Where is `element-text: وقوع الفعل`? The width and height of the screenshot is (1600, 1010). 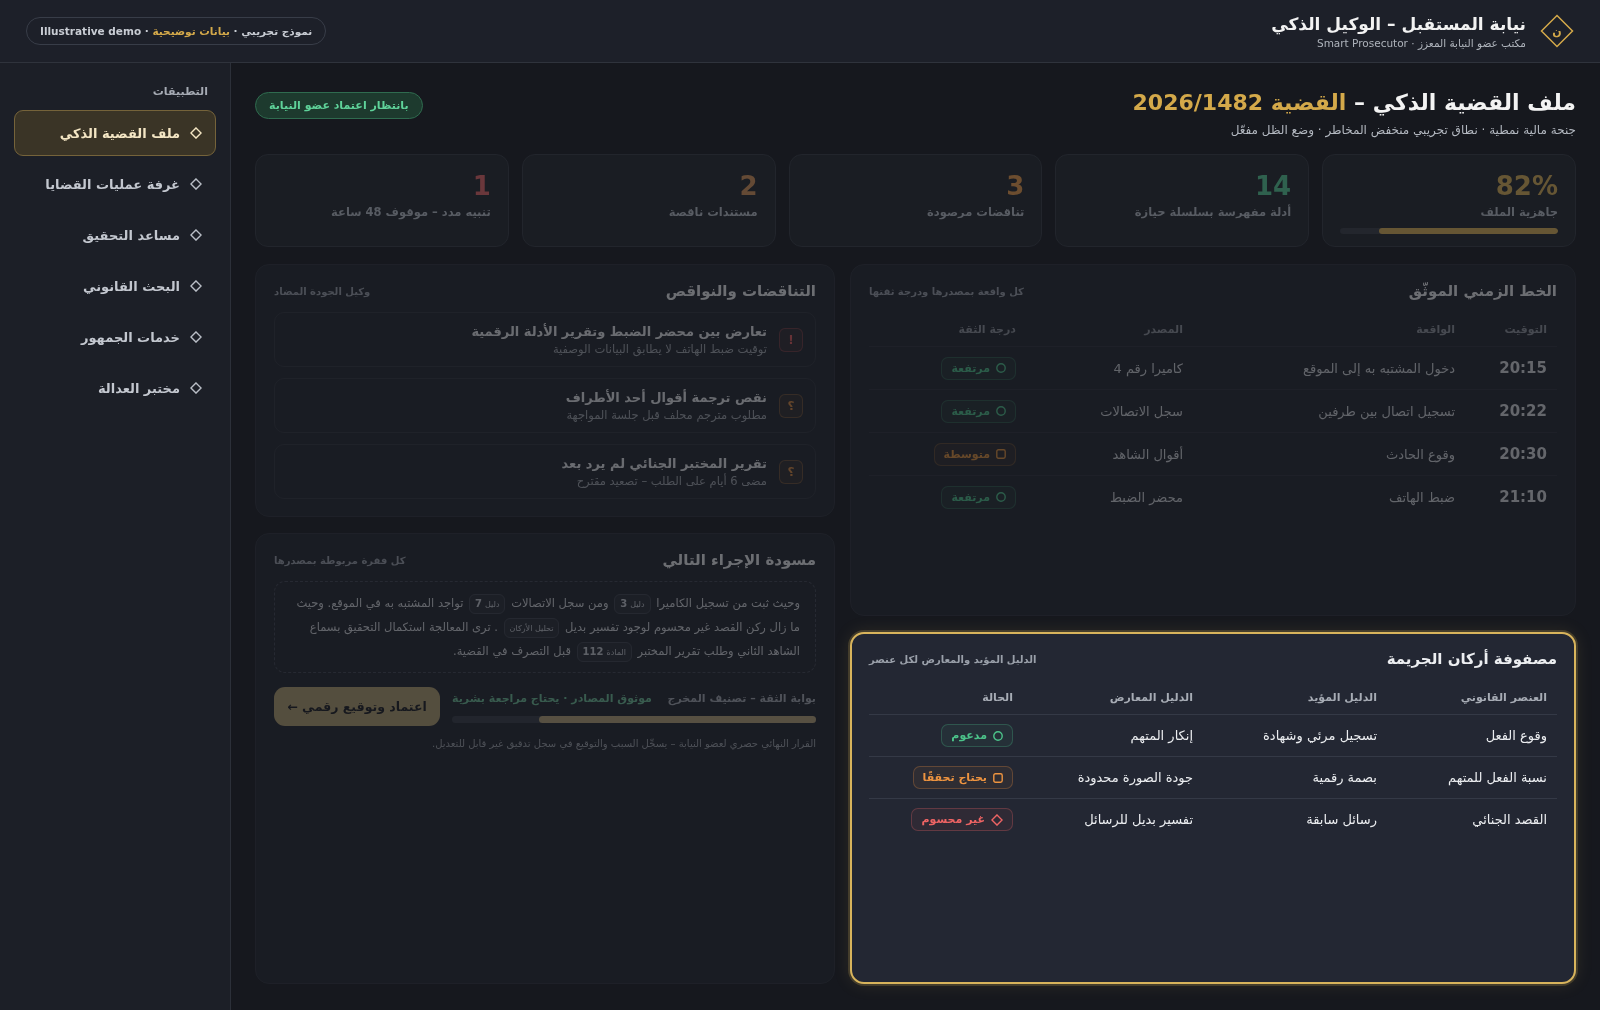 element-text: وقوع الفعل is located at coordinates (1516, 735).